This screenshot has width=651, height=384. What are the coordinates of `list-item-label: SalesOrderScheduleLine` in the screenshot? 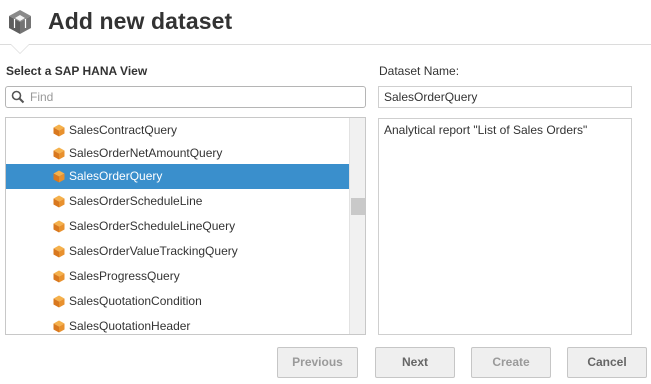 It's located at (136, 201).